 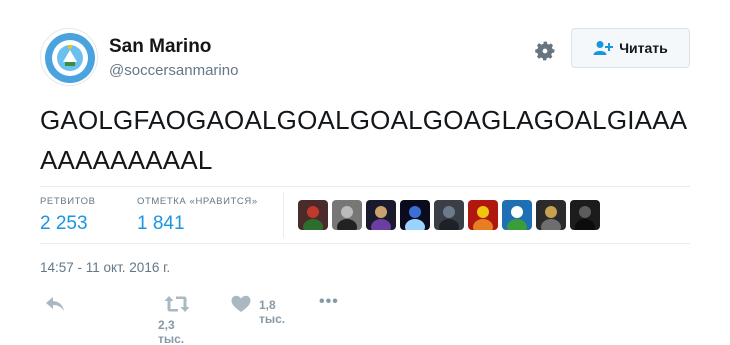 I want to click on retweet-stat-label: РЕТВИТОВ, so click(x=68, y=201).